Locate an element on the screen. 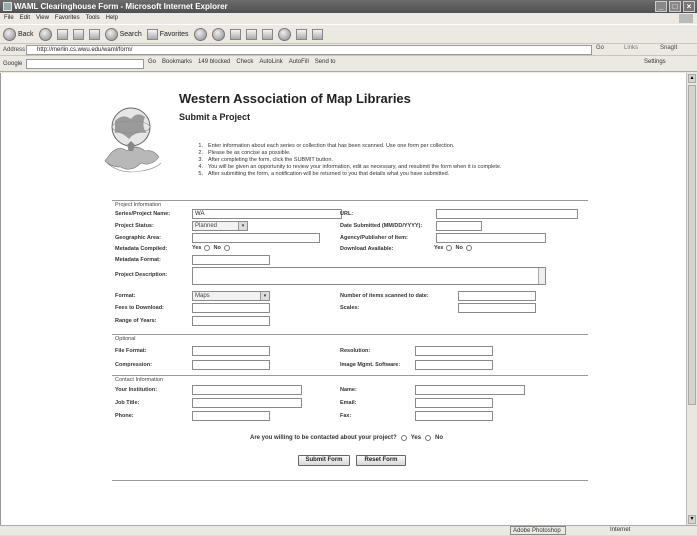  range-of-years-input is located at coordinates (231, 321).